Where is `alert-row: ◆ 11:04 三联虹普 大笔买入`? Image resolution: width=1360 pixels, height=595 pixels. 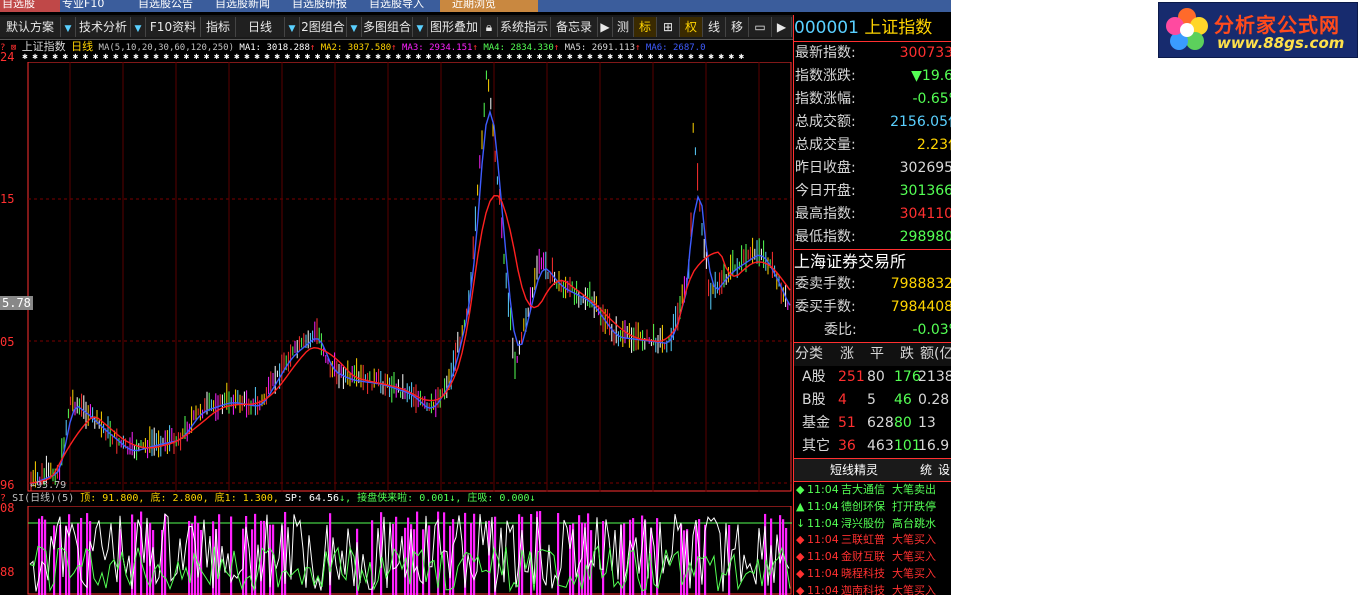
alert-row: ◆ 11:04 三联虹普 大笔买入 is located at coordinates (872, 540).